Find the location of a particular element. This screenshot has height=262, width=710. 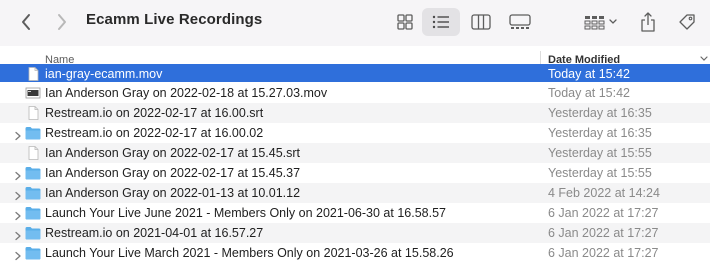

file-name: Restream.io on 2022-02-17 at 16.00.srt is located at coordinates (154, 113).